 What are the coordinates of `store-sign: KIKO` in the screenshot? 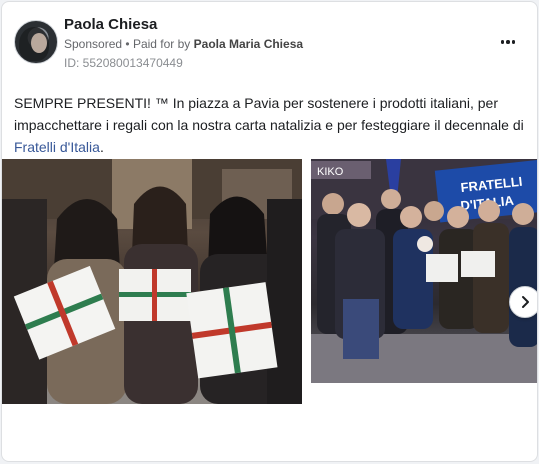 It's located at (330, 172).